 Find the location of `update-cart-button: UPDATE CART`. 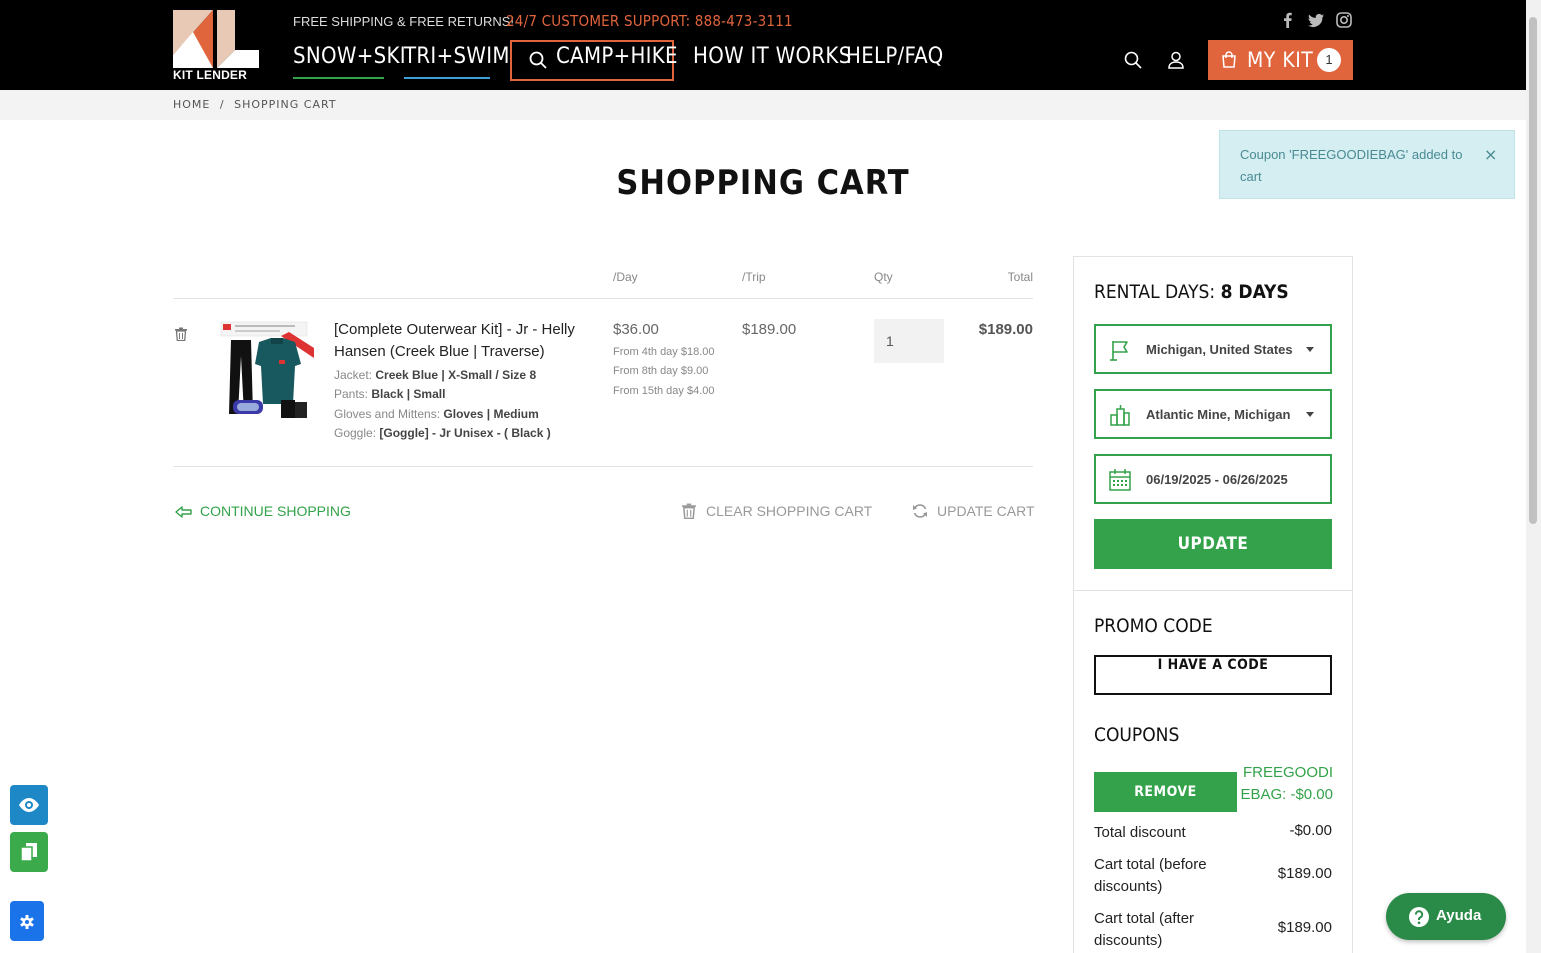

update-cart-button: UPDATE CART is located at coordinates (973, 511).